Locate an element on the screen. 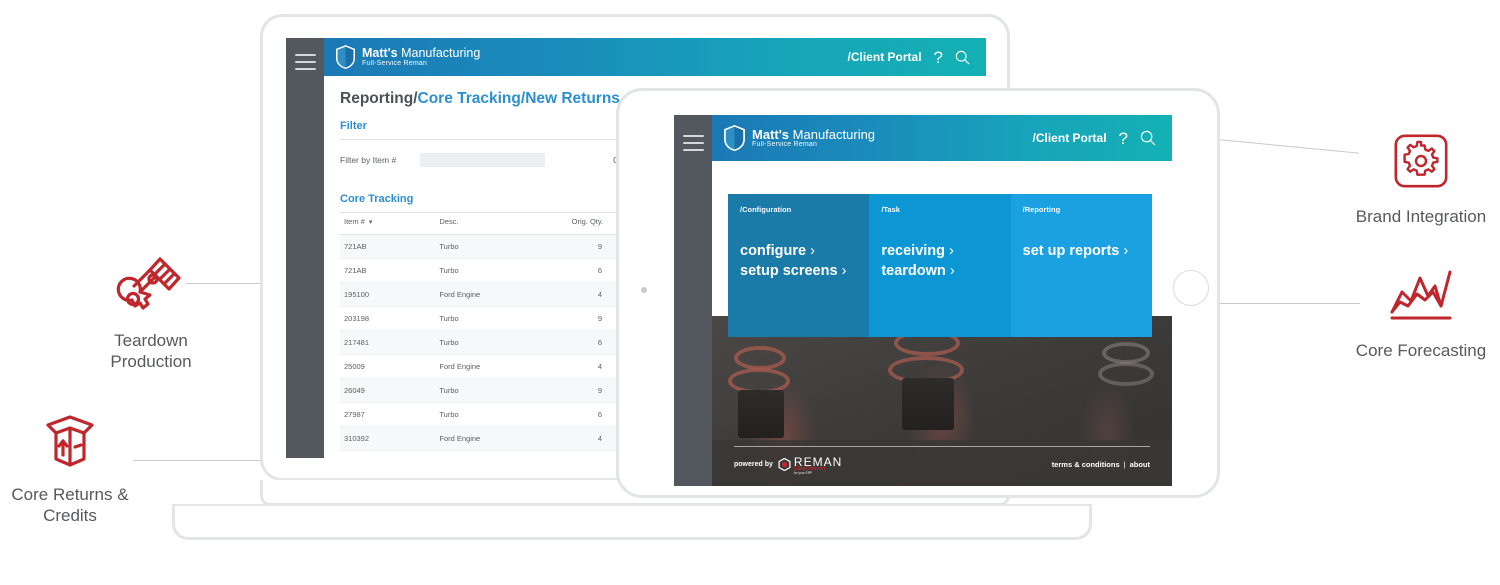 Image resolution: width=1500 pixels, height=585 pixels. callout-brand-integration: Brand Integration is located at coordinates (1421, 175).